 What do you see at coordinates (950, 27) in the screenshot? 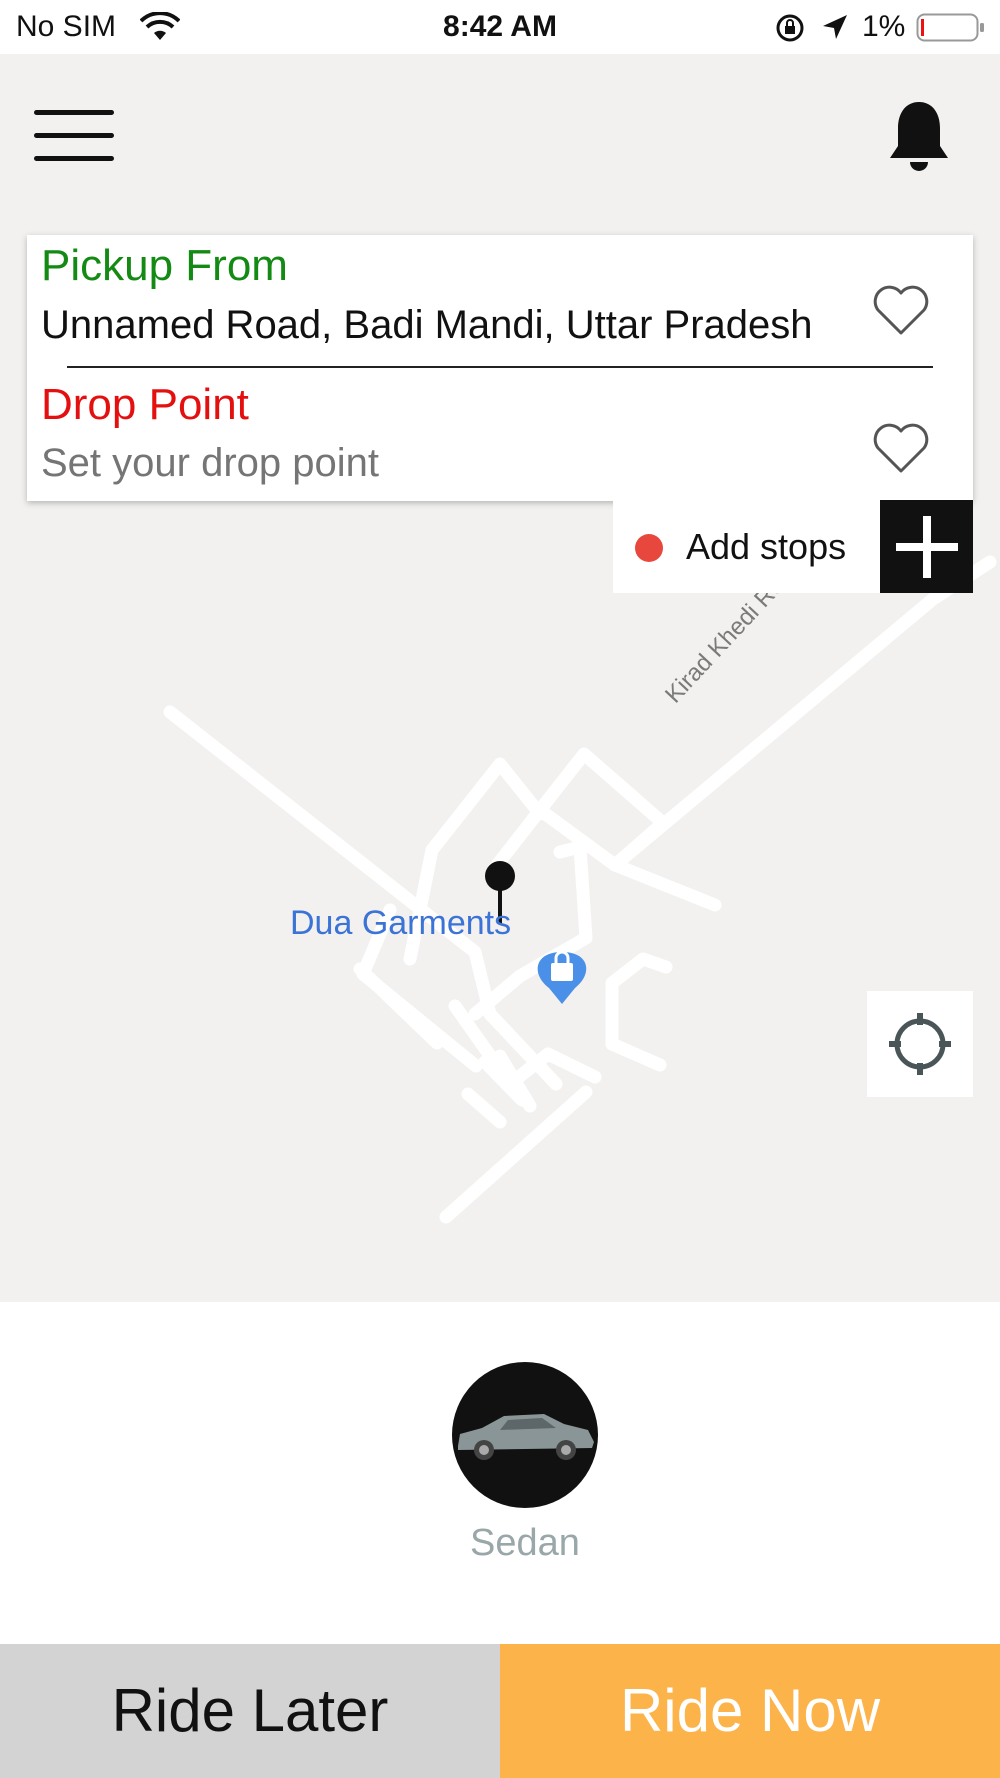
I see `battery-icon` at bounding box center [950, 27].